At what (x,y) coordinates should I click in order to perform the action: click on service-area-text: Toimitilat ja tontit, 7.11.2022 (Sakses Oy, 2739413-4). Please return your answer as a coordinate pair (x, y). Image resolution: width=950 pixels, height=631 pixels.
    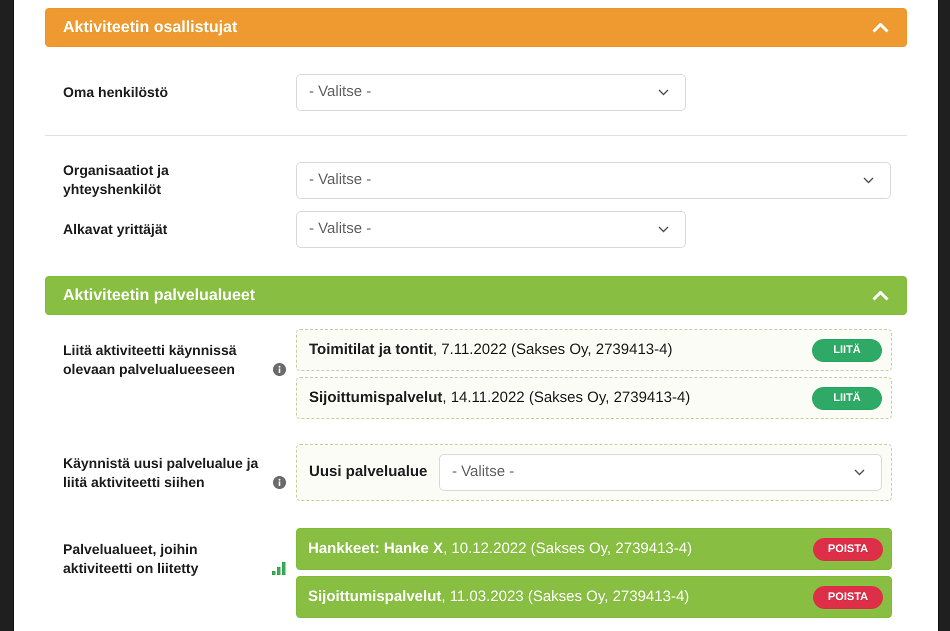
    Looking at the image, I should click on (490, 350).